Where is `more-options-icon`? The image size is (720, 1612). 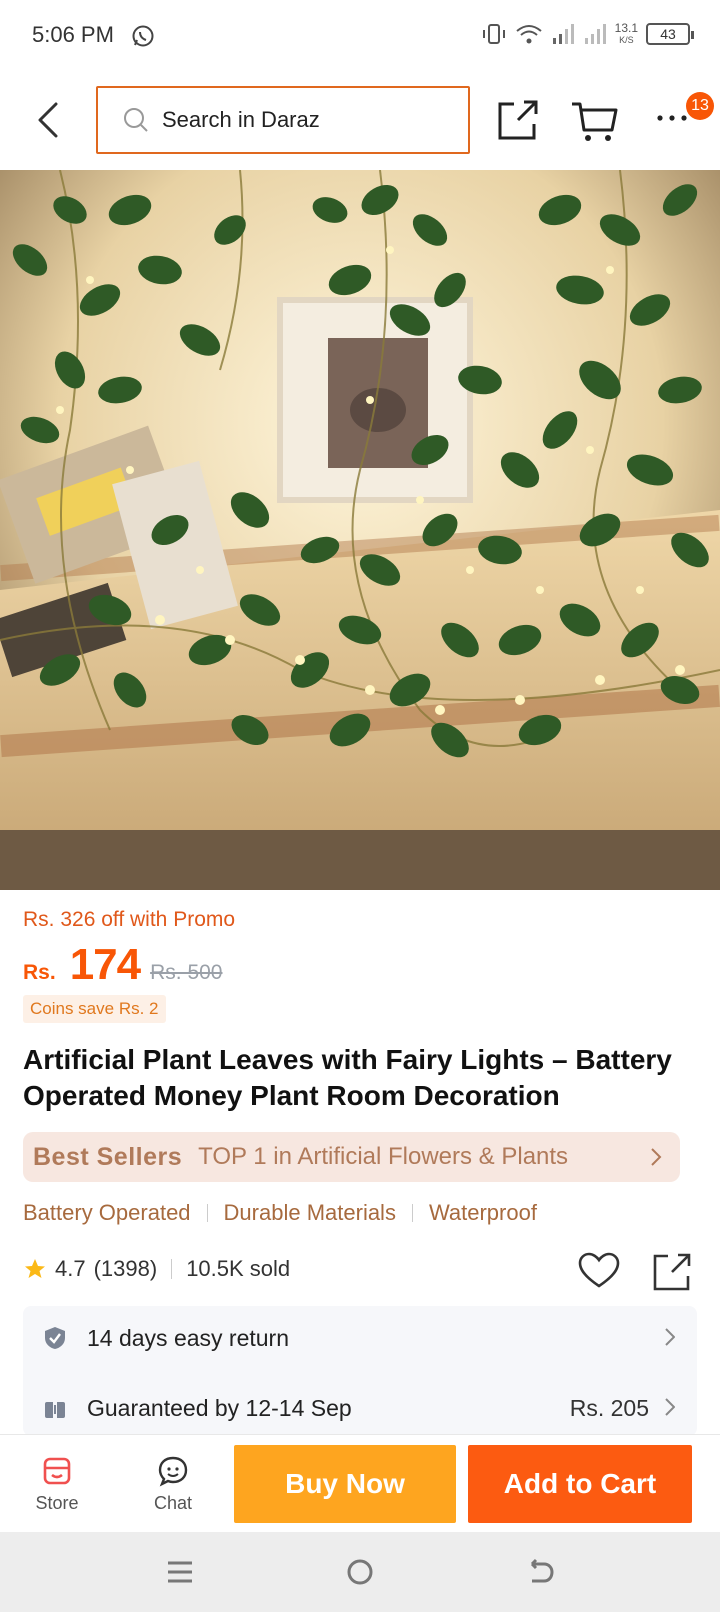
more-options-icon is located at coordinates (672, 118).